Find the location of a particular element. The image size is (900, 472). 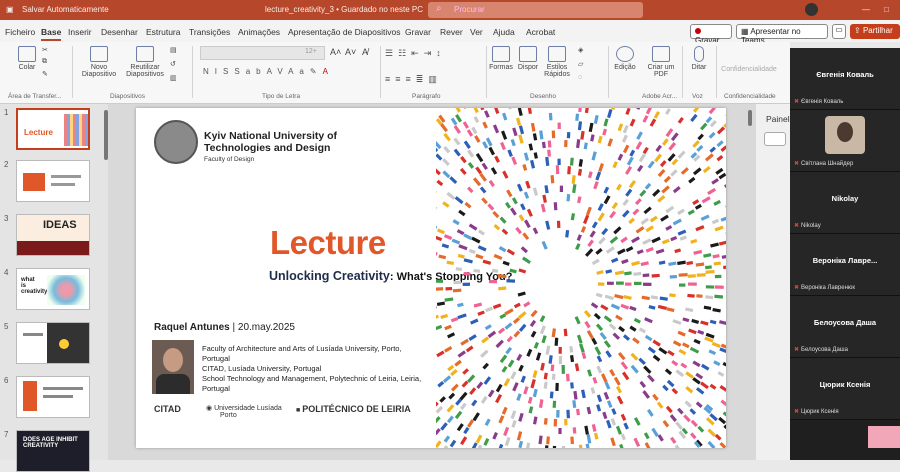

autosave-toggle: Salvar Automaticamente is located at coordinates (65, 9).